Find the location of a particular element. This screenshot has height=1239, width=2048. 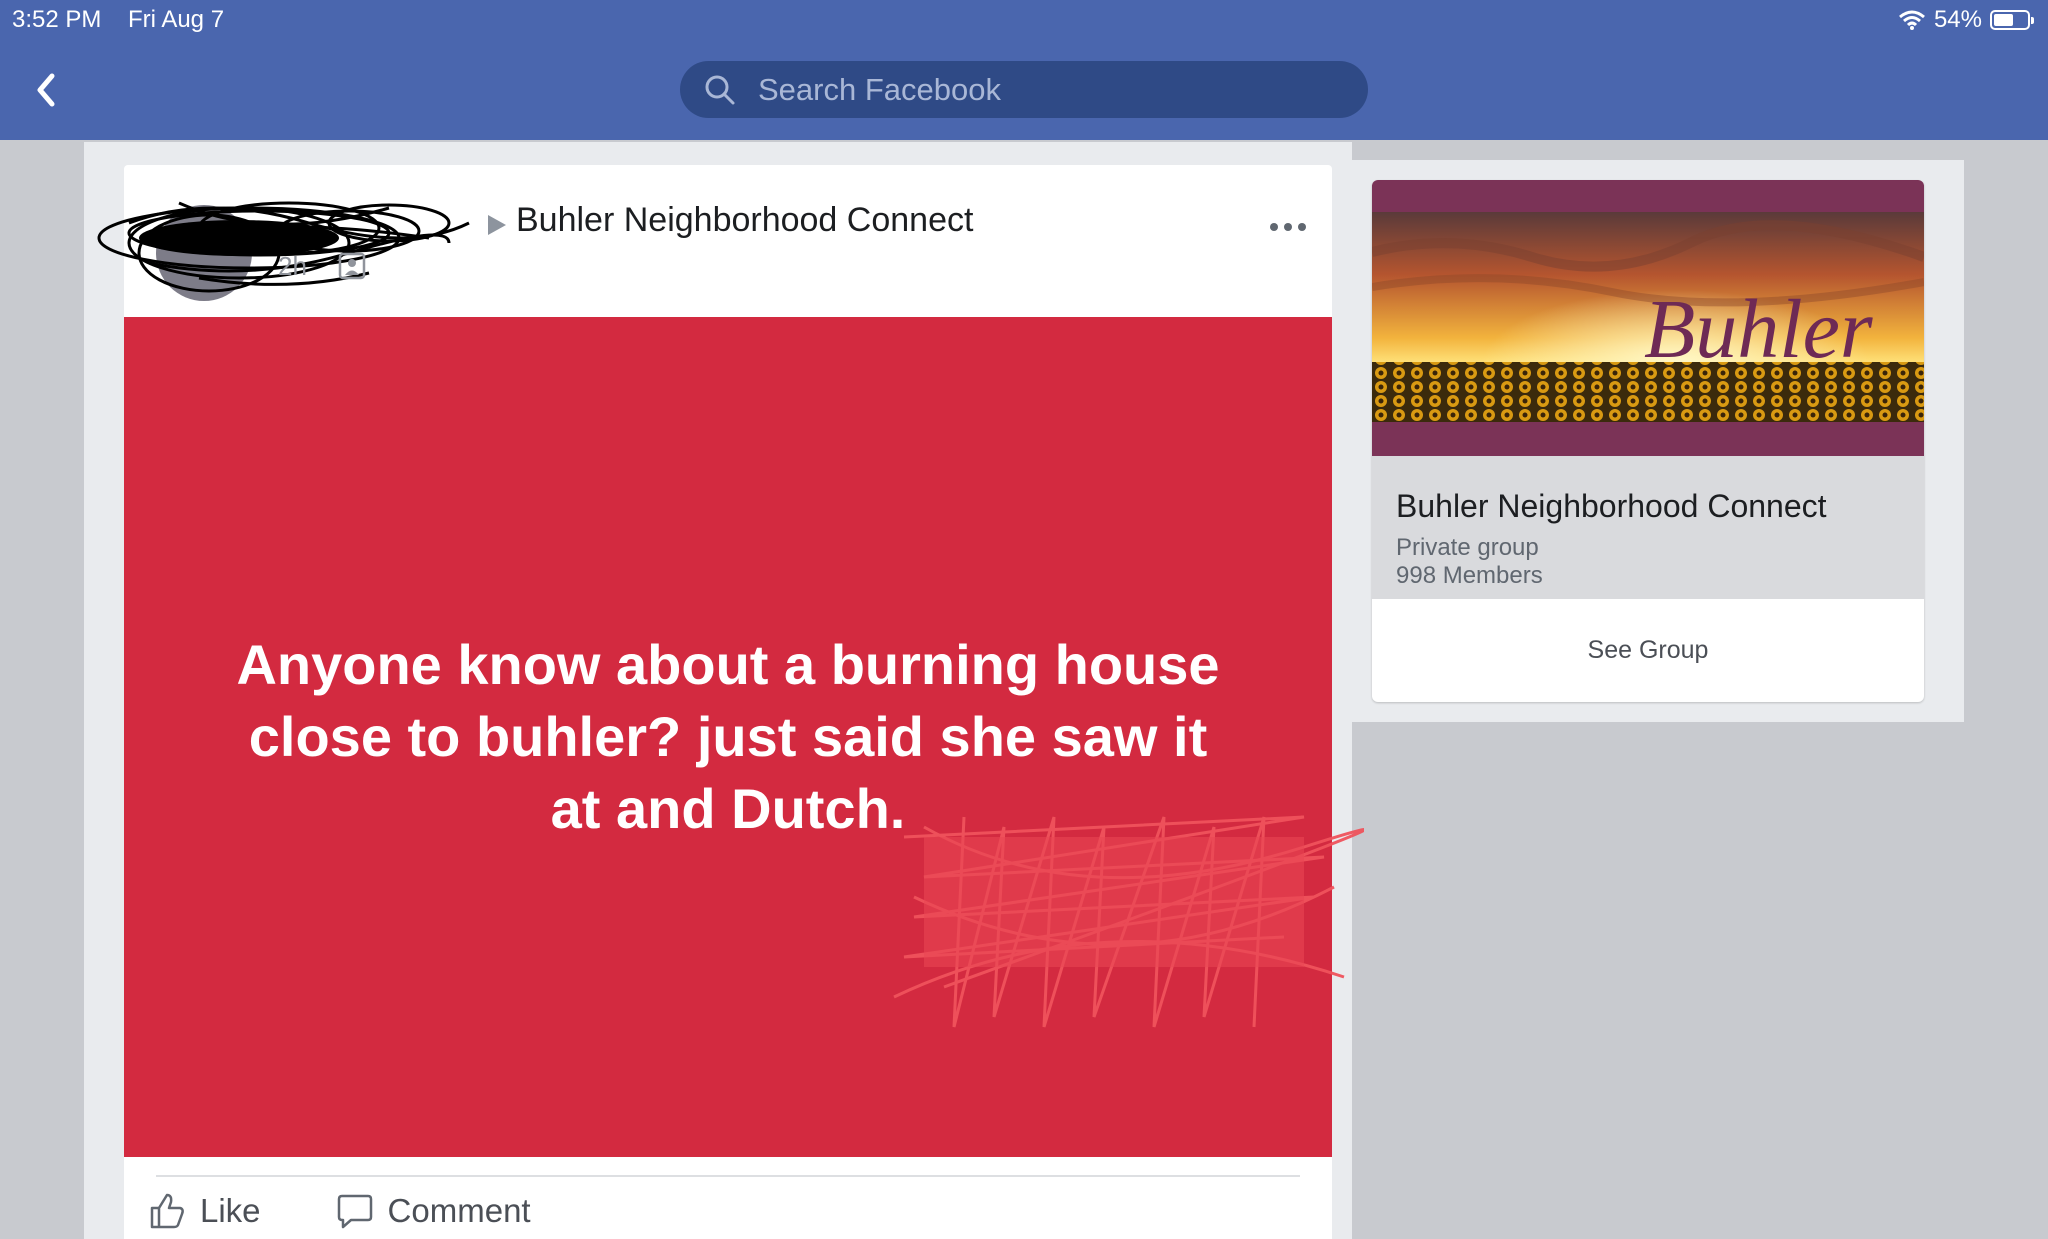

redaction-scribble is located at coordinates (283, 247).